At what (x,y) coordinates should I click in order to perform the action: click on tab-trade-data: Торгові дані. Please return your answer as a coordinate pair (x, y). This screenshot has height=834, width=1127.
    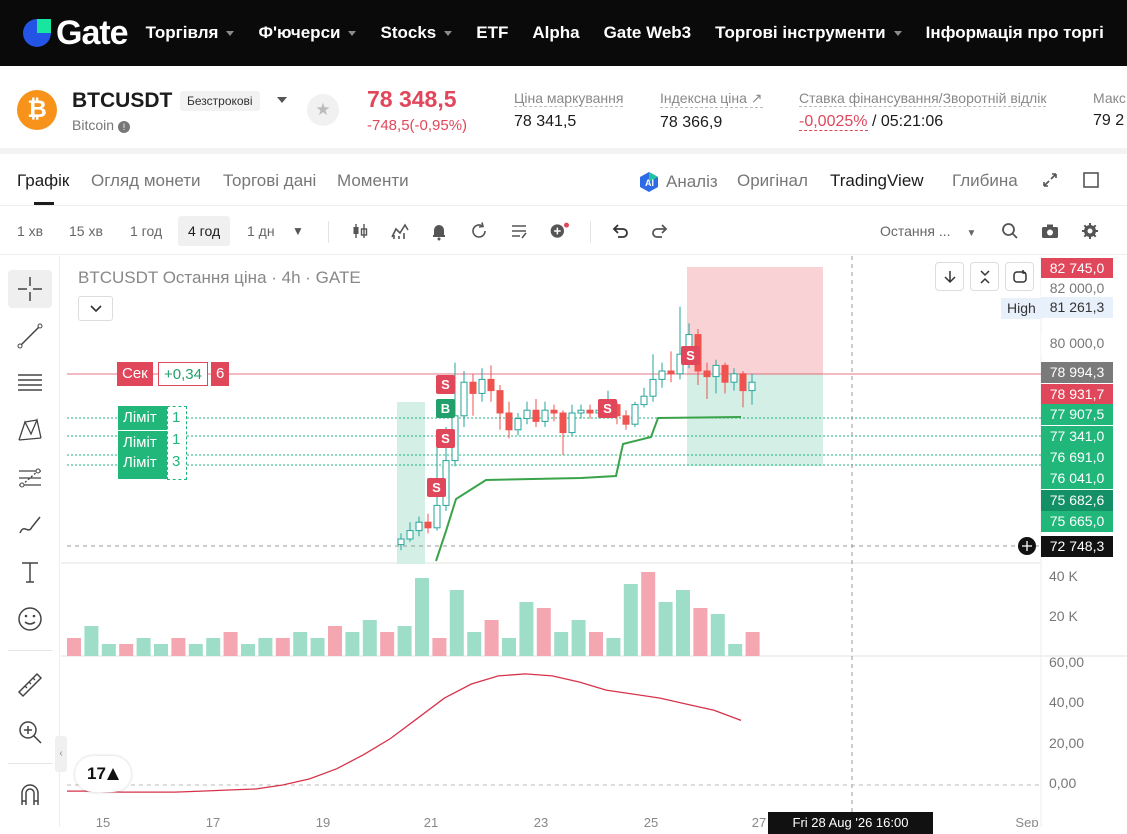
    Looking at the image, I should click on (269, 181).